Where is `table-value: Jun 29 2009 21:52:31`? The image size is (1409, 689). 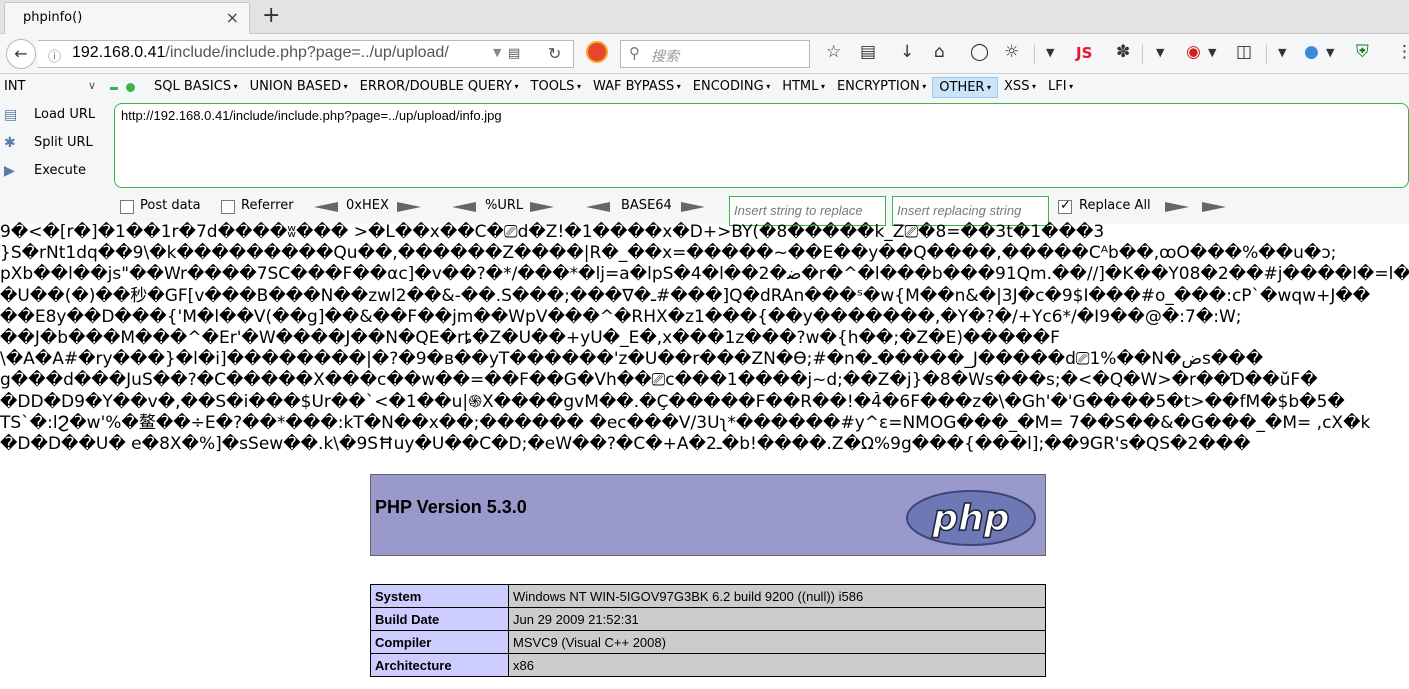 table-value: Jun 29 2009 21:52:31 is located at coordinates (777, 619).